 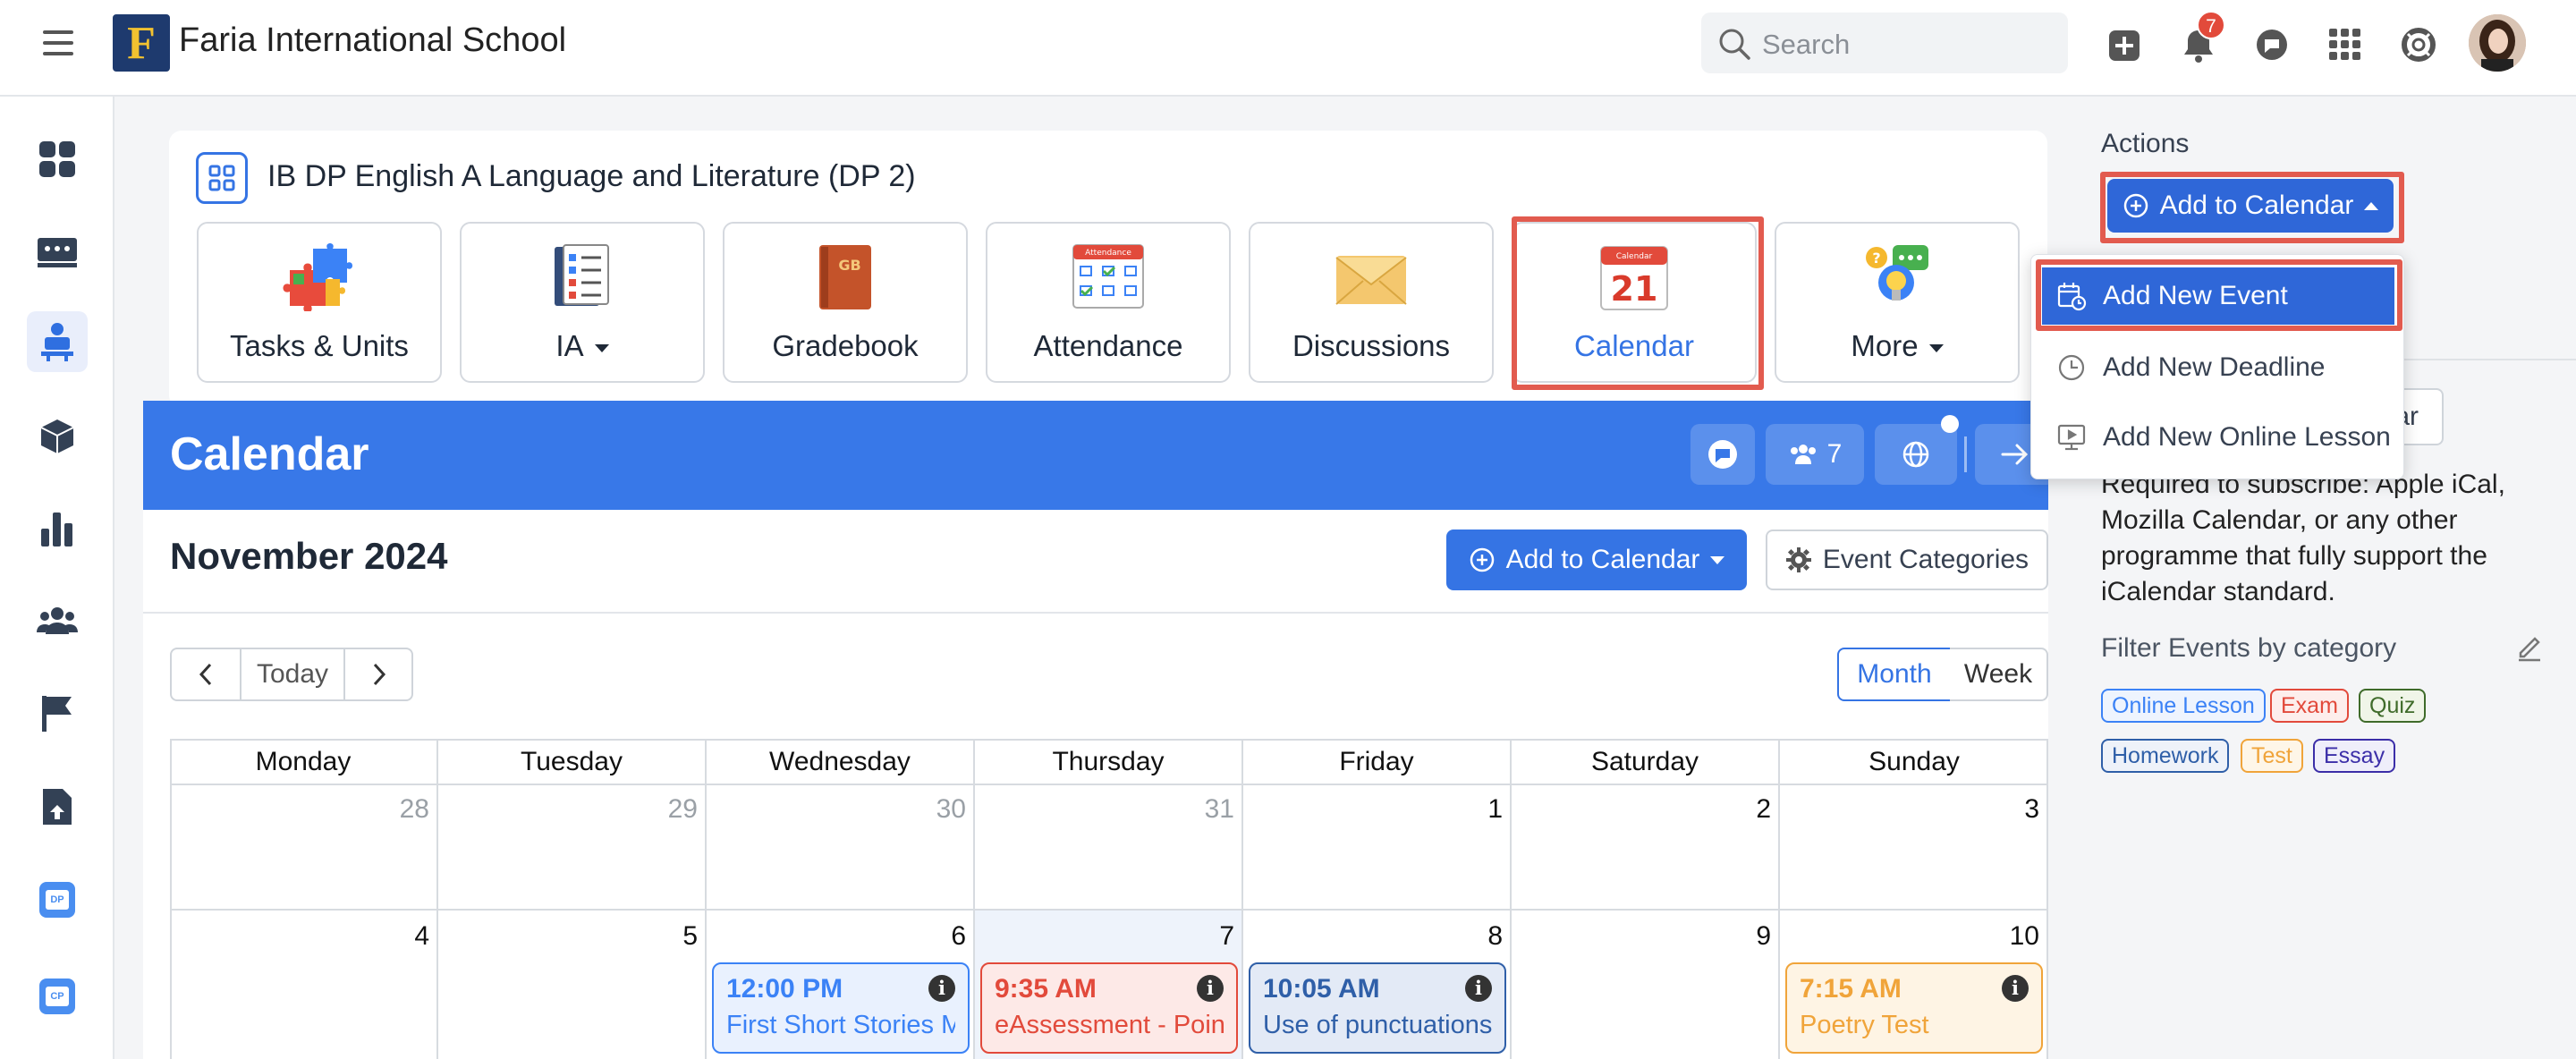 I want to click on teacher-icon, so click(x=57, y=341).